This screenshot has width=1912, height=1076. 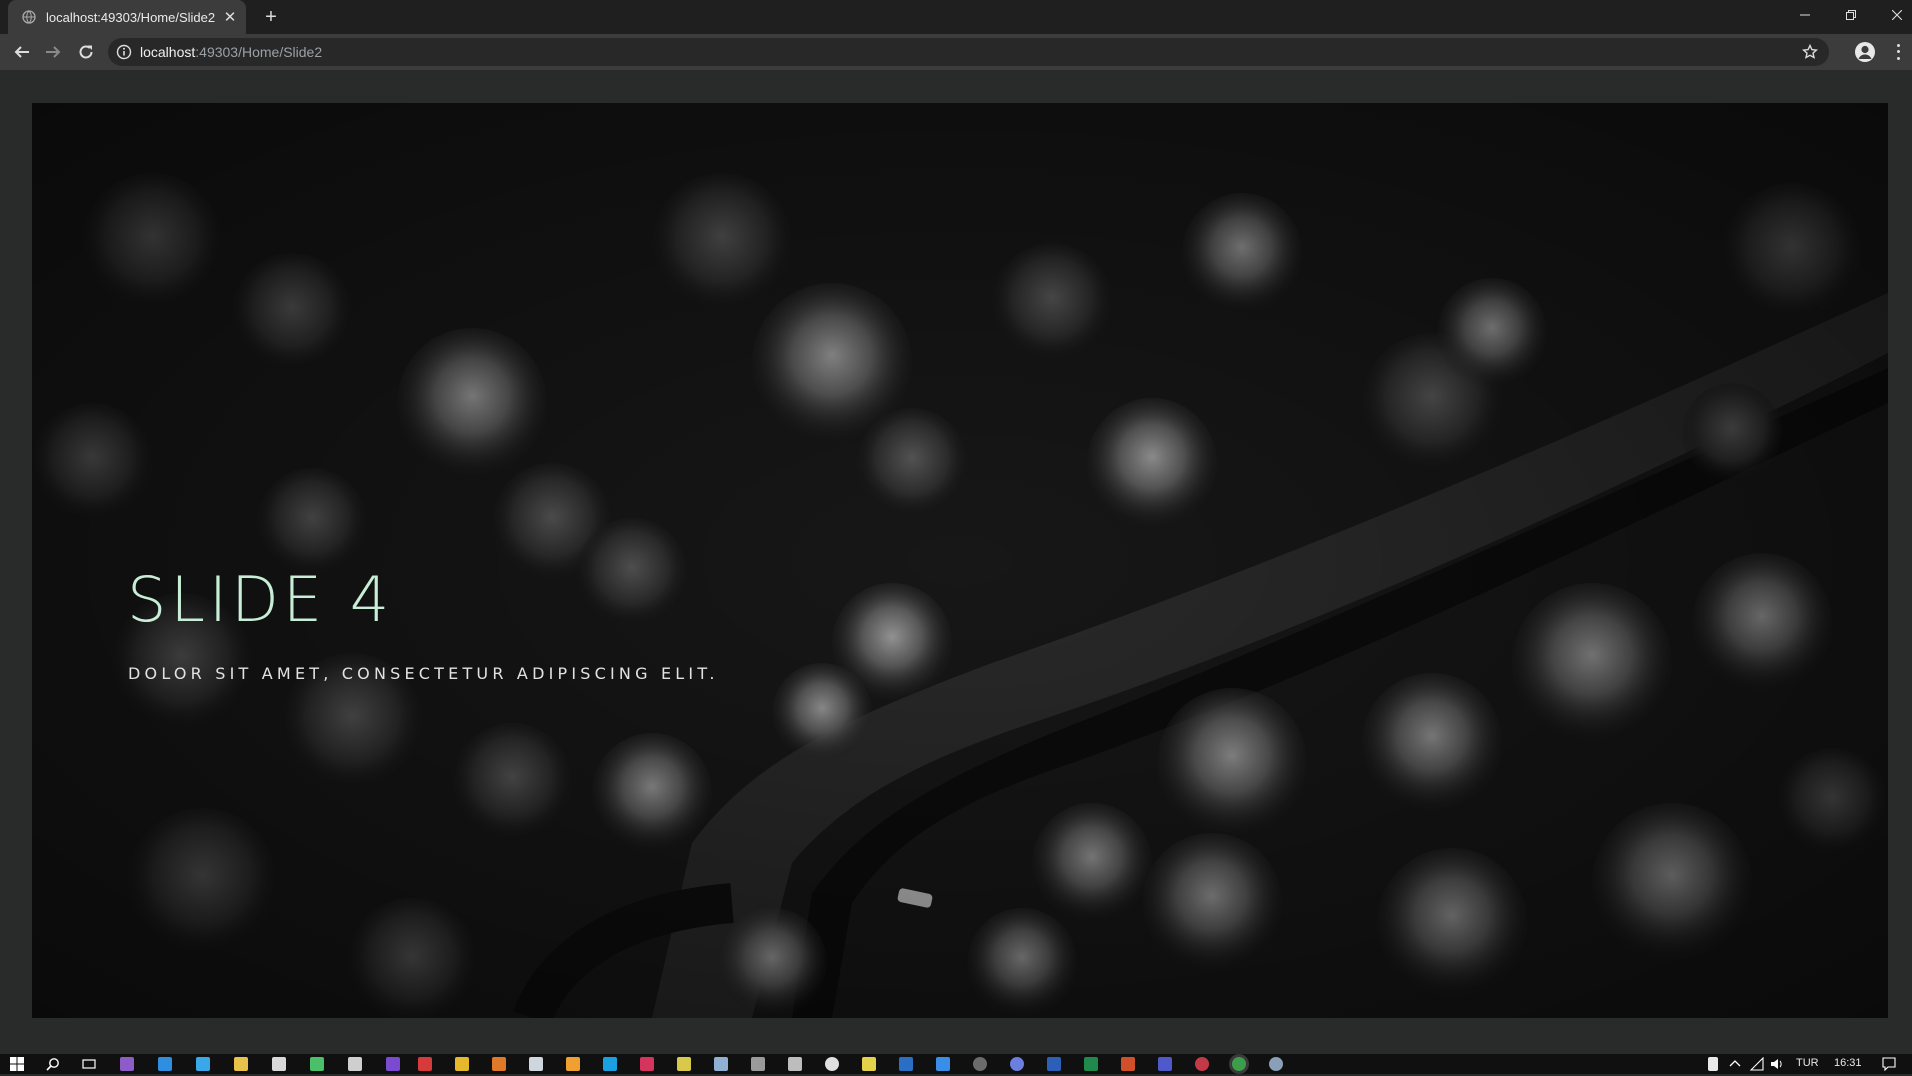 What do you see at coordinates (1805, 15) in the screenshot?
I see `minimize-icon` at bounding box center [1805, 15].